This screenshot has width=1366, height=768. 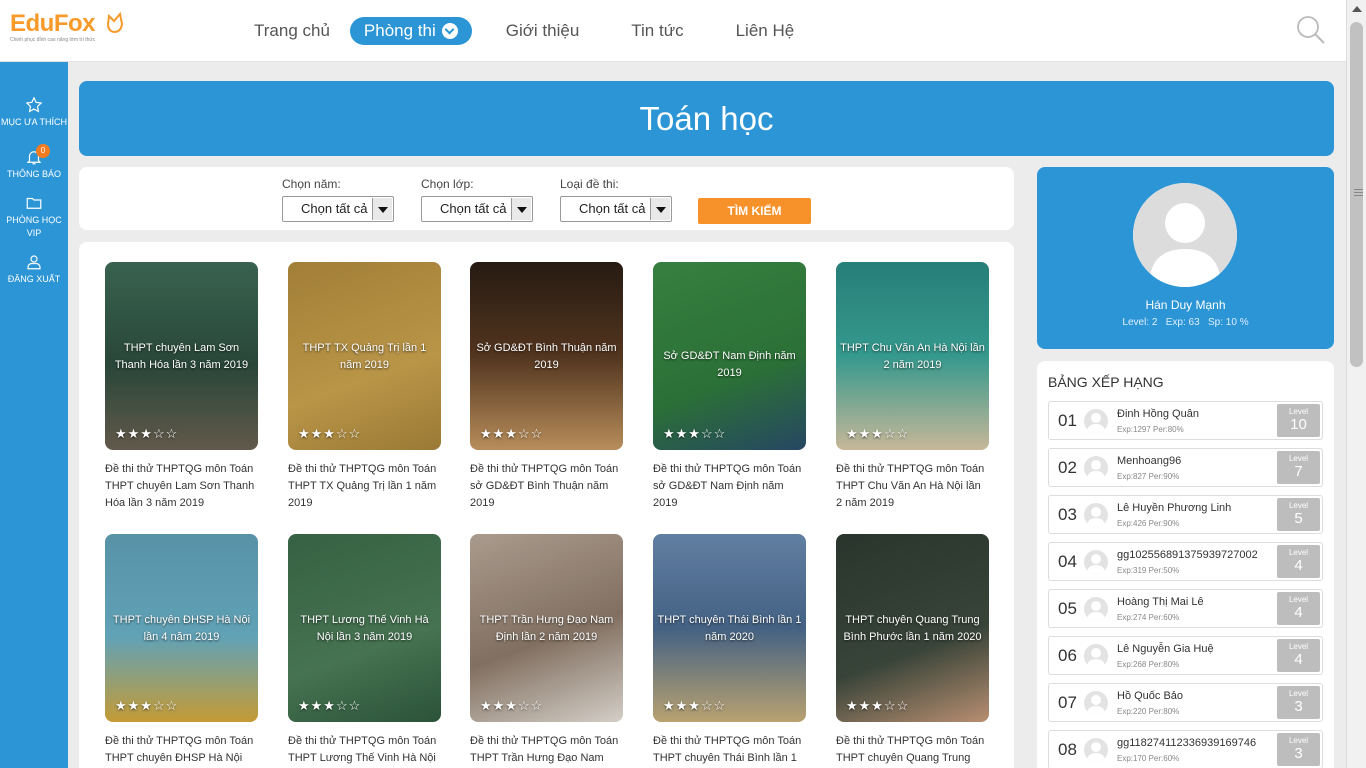 What do you see at coordinates (754, 211) in the screenshot?
I see `search-button: TÌM KIẾM` at bounding box center [754, 211].